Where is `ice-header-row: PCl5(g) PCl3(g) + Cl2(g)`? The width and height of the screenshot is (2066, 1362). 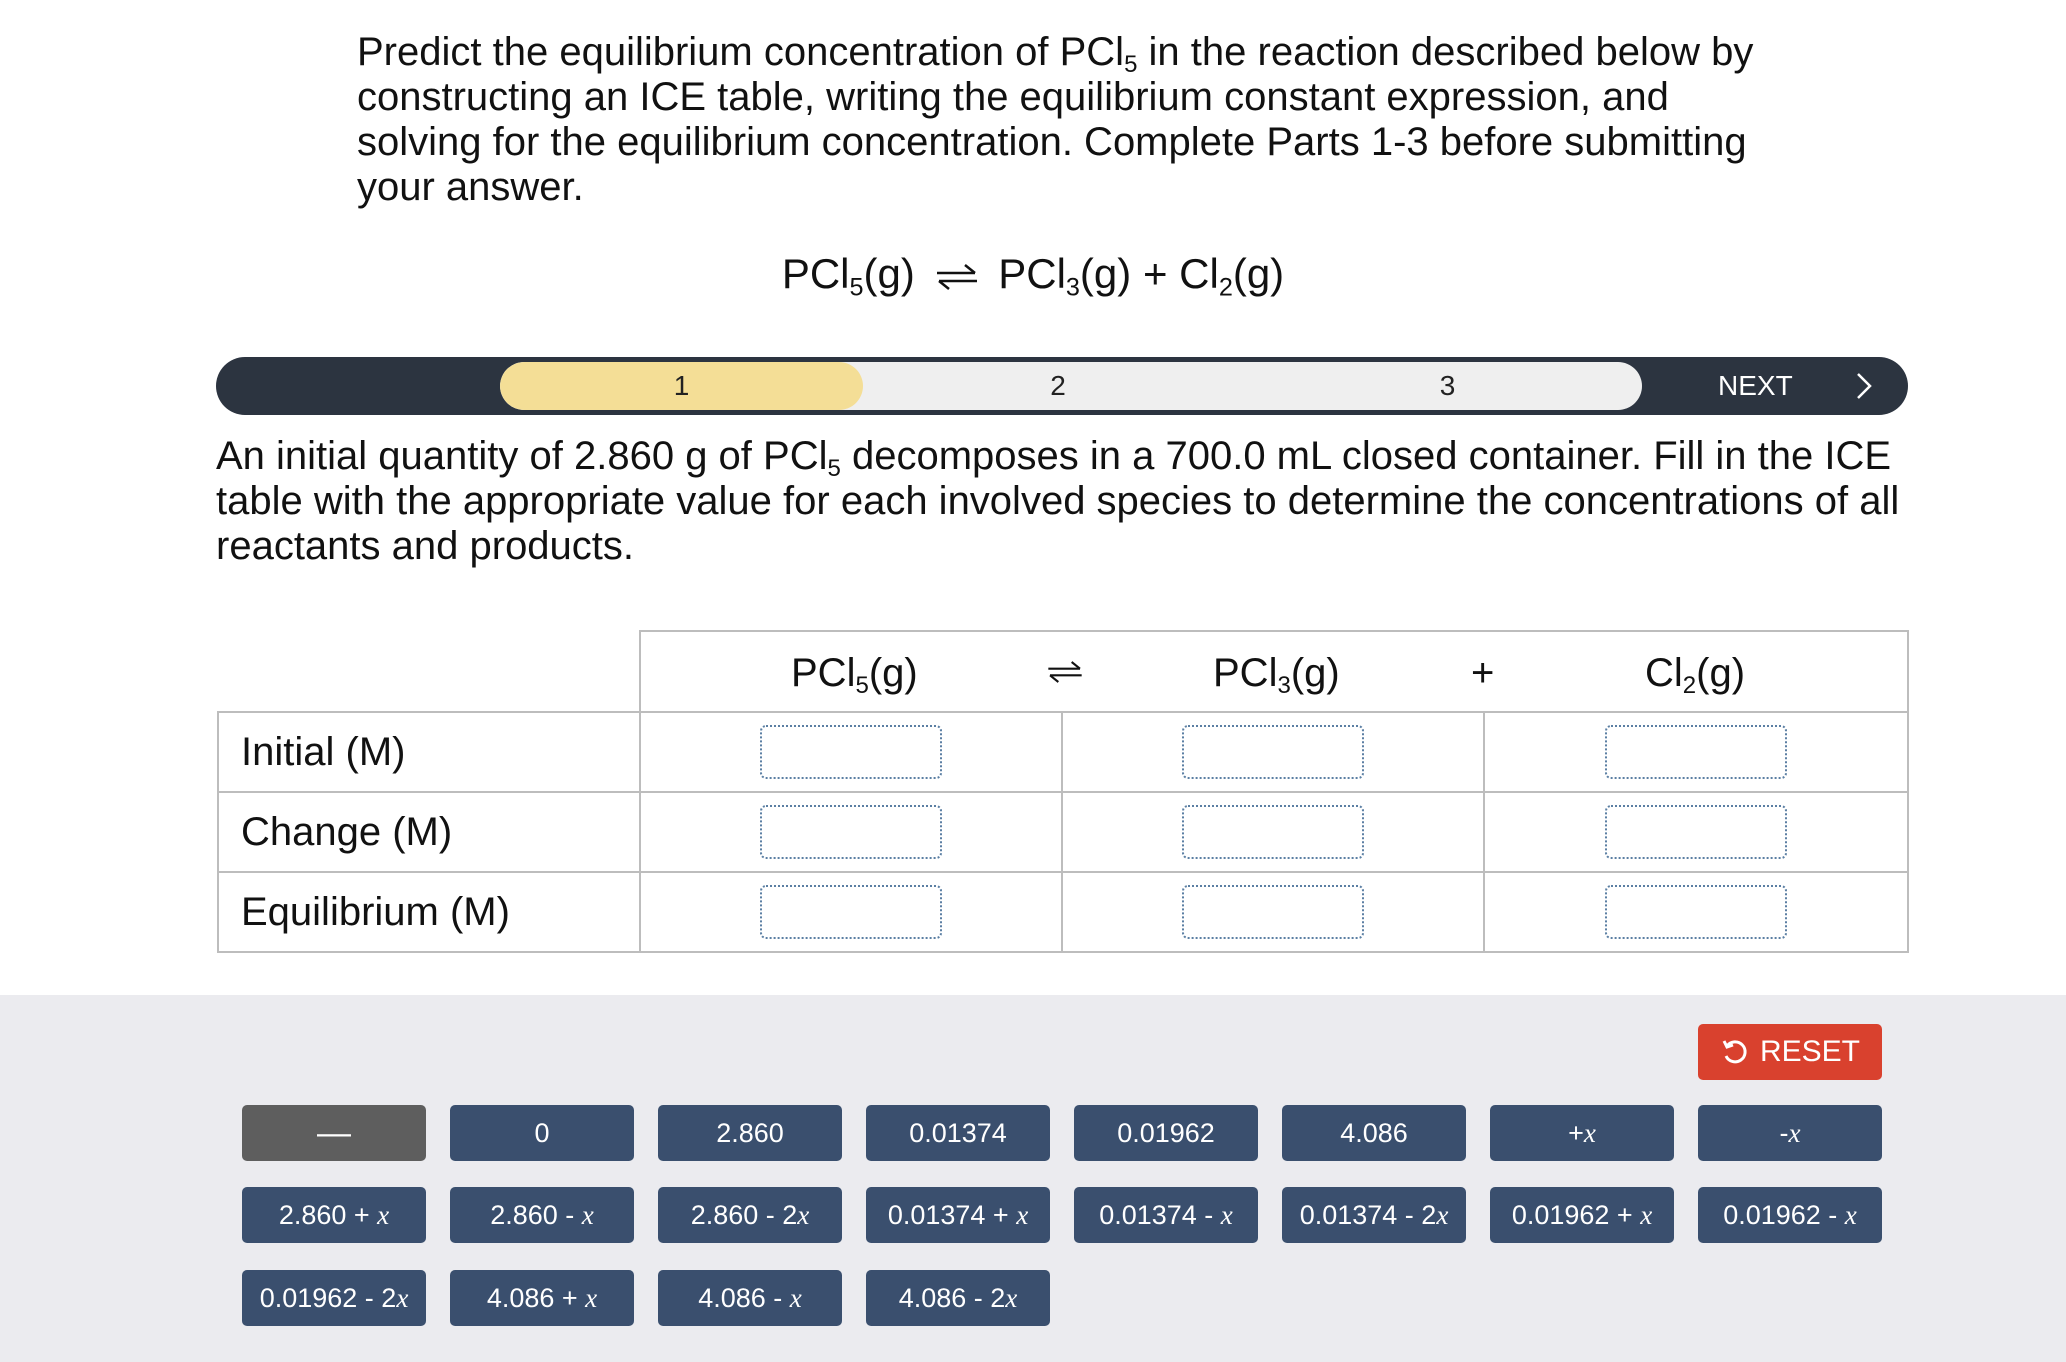 ice-header-row: PCl5(g) PCl3(g) + Cl2(g) is located at coordinates (1063, 671).